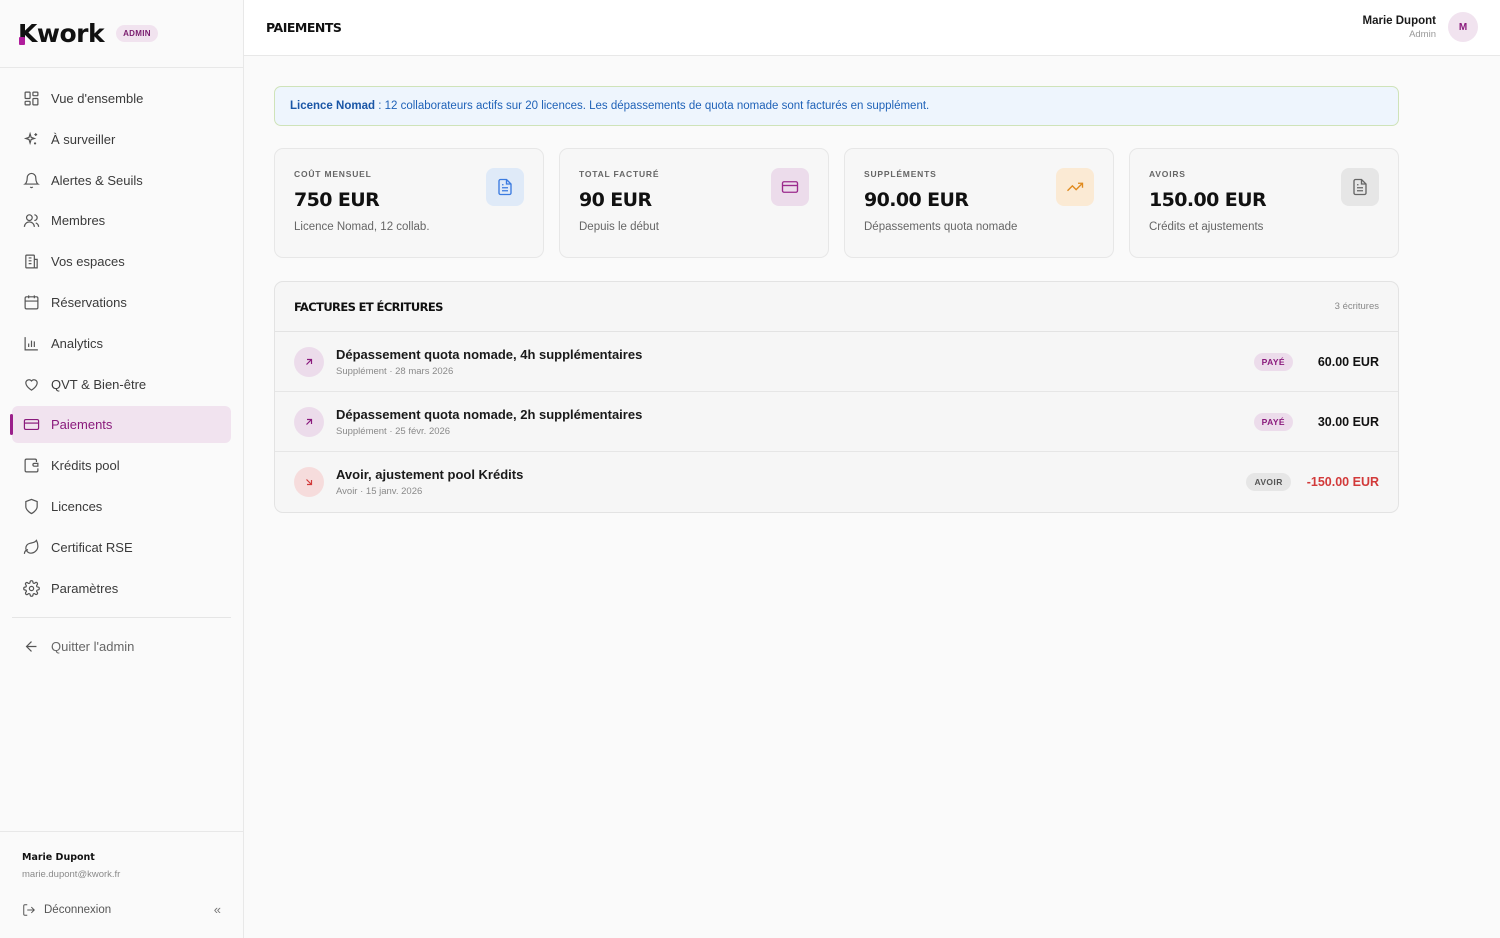 This screenshot has height=938, width=1500. I want to click on sidebar-item-label: Membres, so click(78, 221).